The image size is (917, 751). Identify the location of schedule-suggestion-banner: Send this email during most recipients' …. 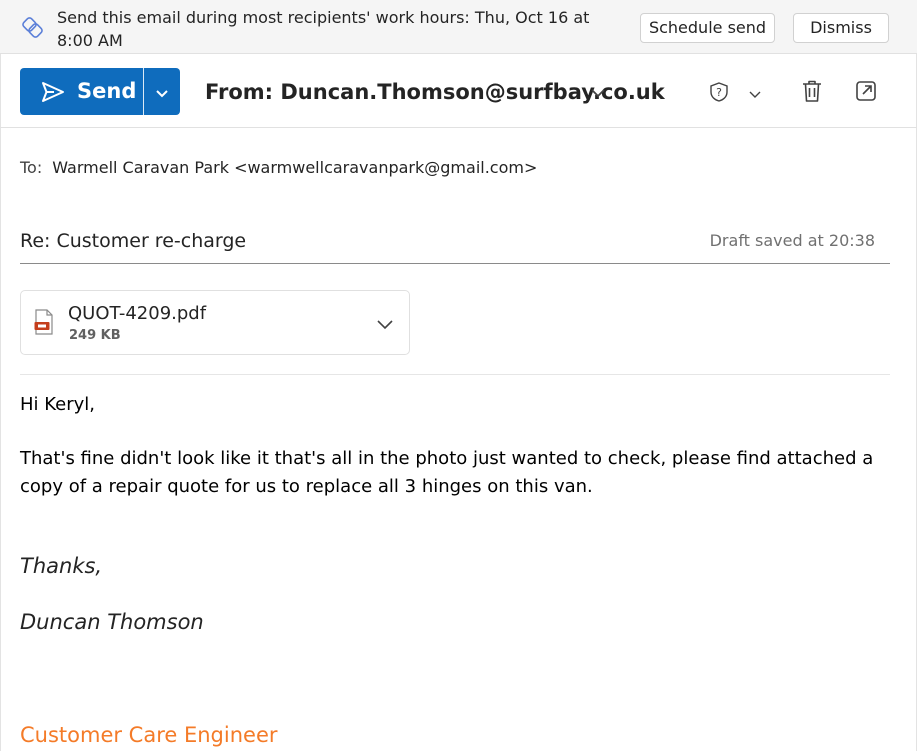
(458, 27).